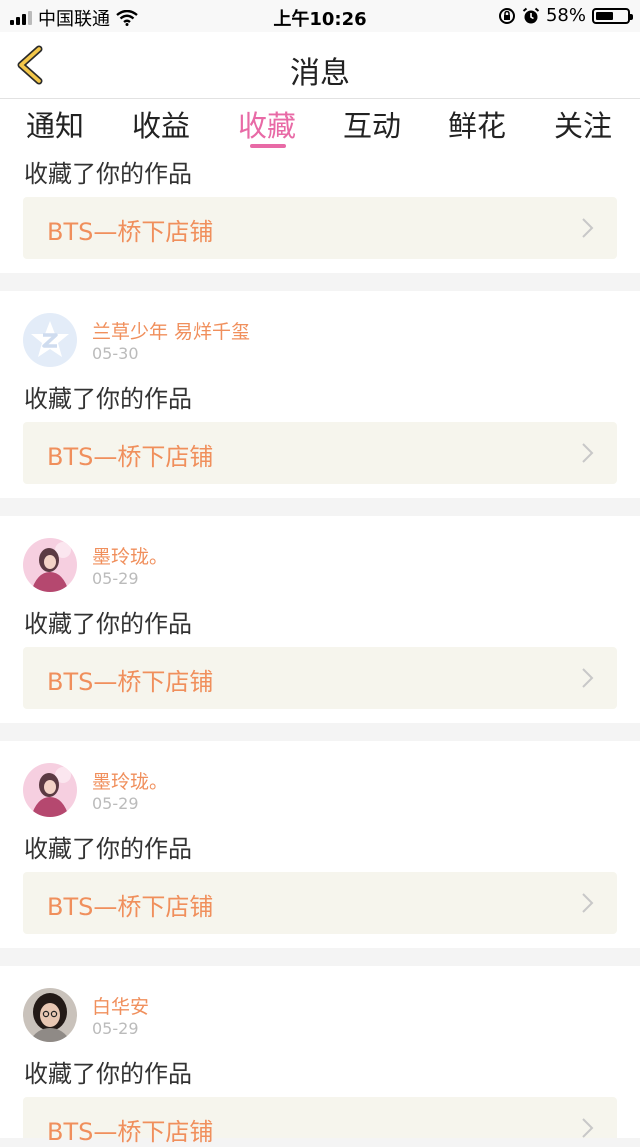 The height and width of the screenshot is (1147, 640). I want to click on user-name: 白华安, so click(120, 1005).